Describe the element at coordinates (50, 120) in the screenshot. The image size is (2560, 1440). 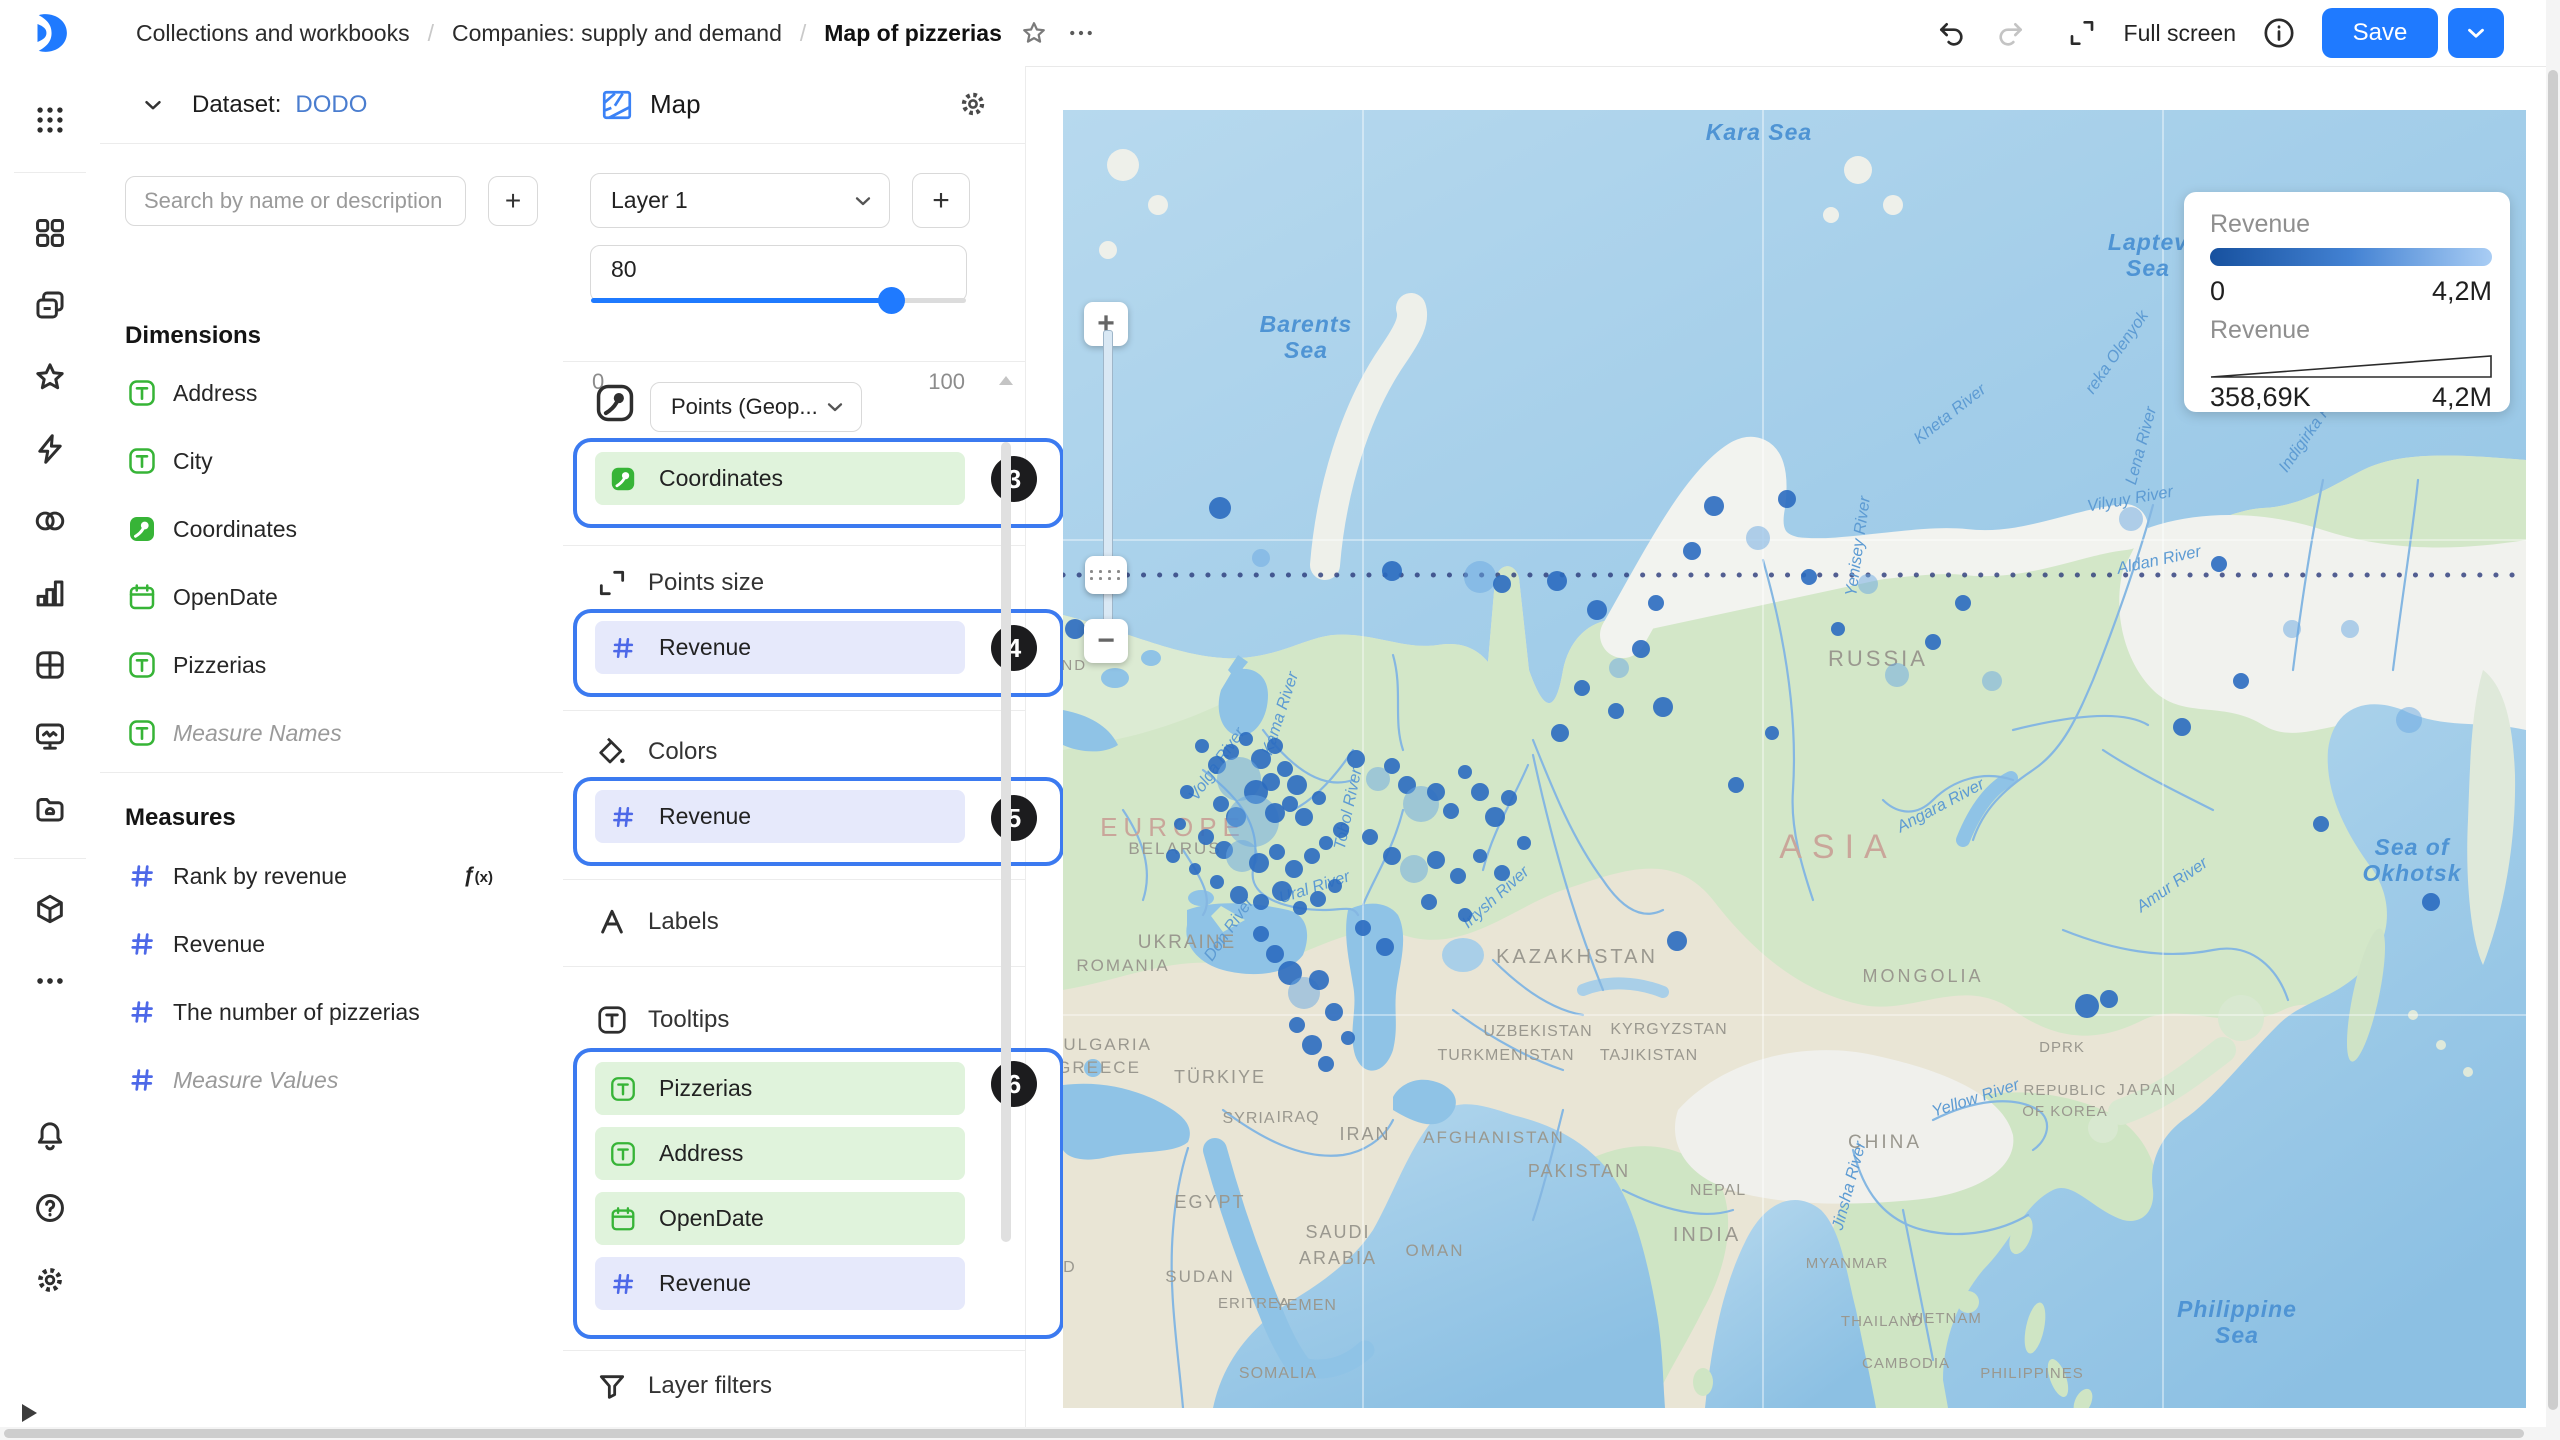
I see `apps-menu-icon` at that location.